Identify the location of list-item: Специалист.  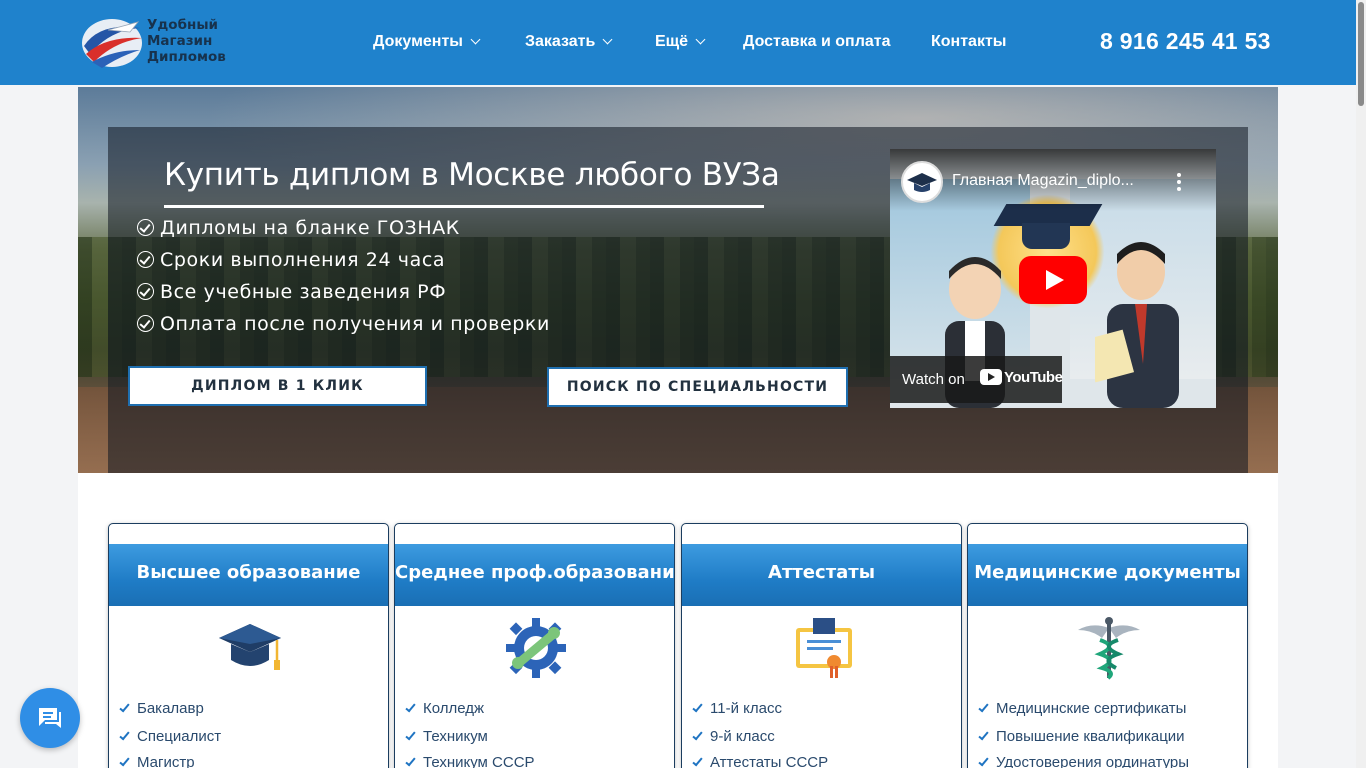
(170, 736).